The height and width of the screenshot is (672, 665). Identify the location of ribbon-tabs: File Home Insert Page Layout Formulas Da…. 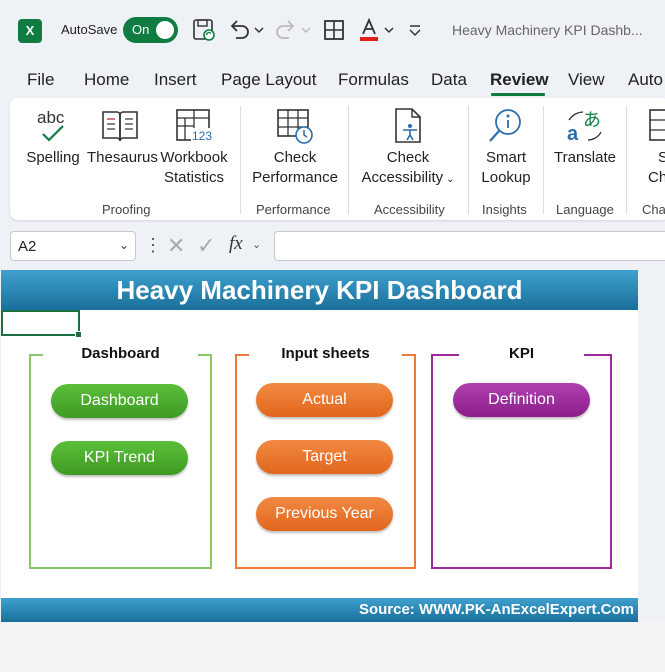
(332, 81).